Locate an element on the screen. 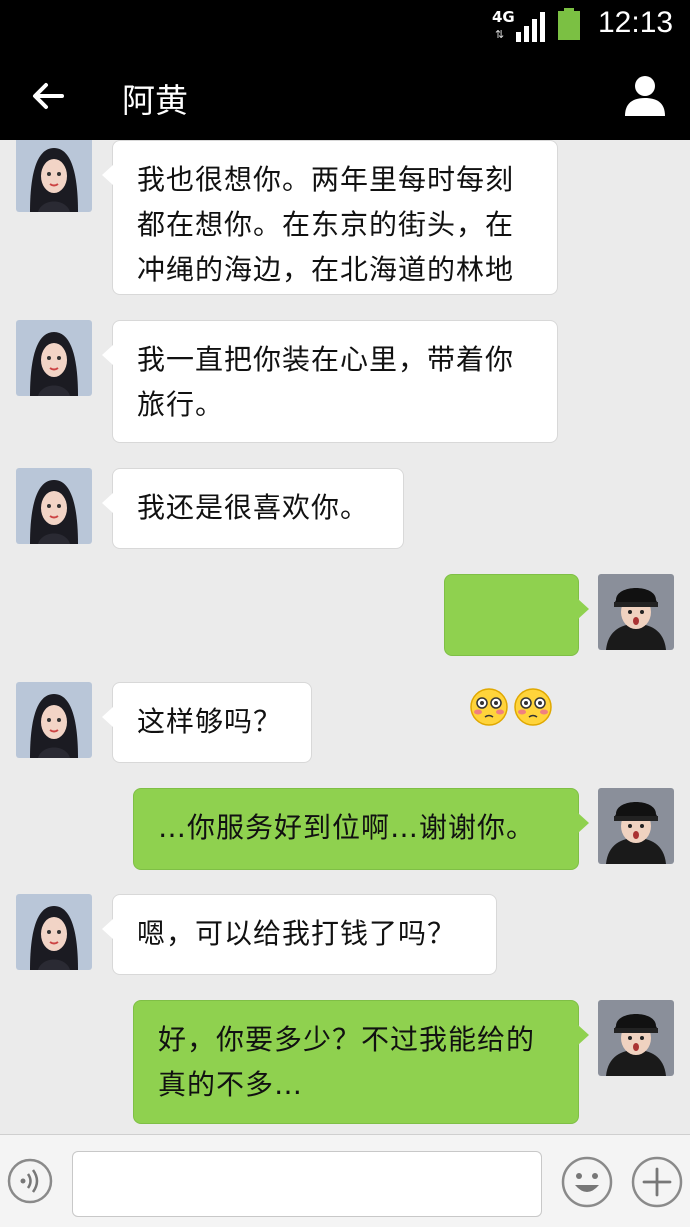 This screenshot has height=1227, width=690. network-type: 4G is located at coordinates (503, 17).